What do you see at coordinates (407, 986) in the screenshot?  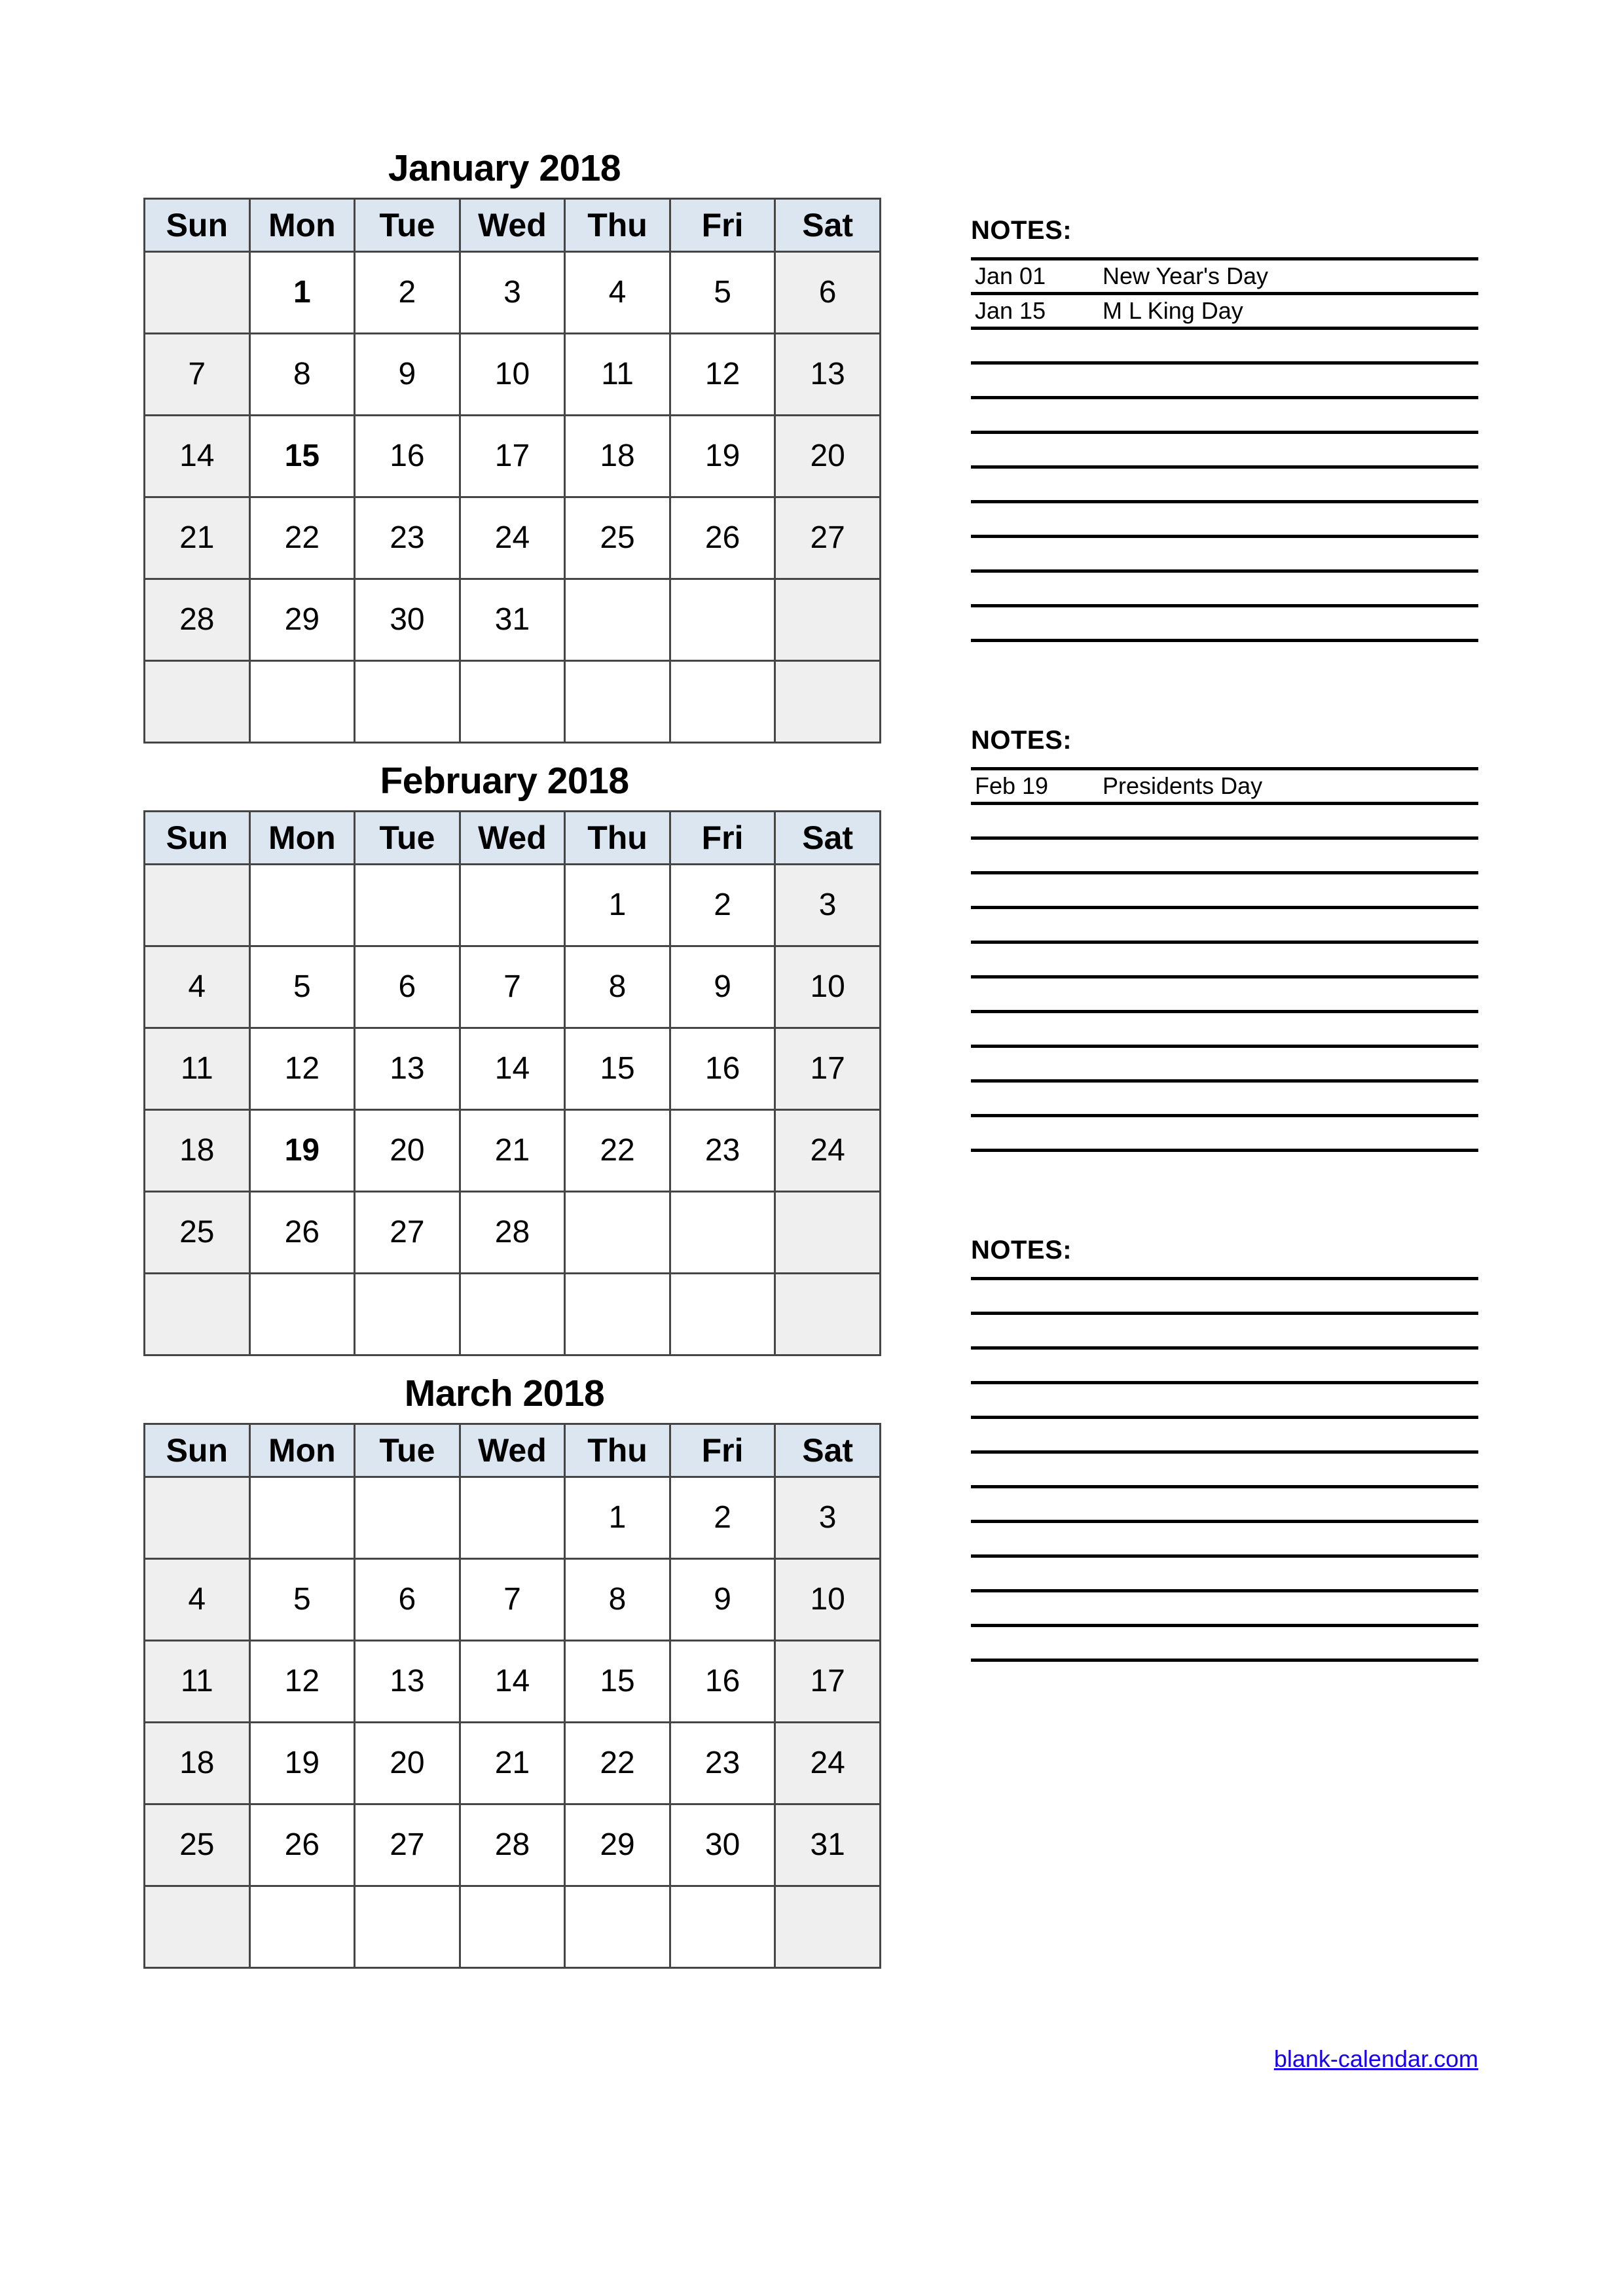 I see `calendar-day-cell: 6` at bounding box center [407, 986].